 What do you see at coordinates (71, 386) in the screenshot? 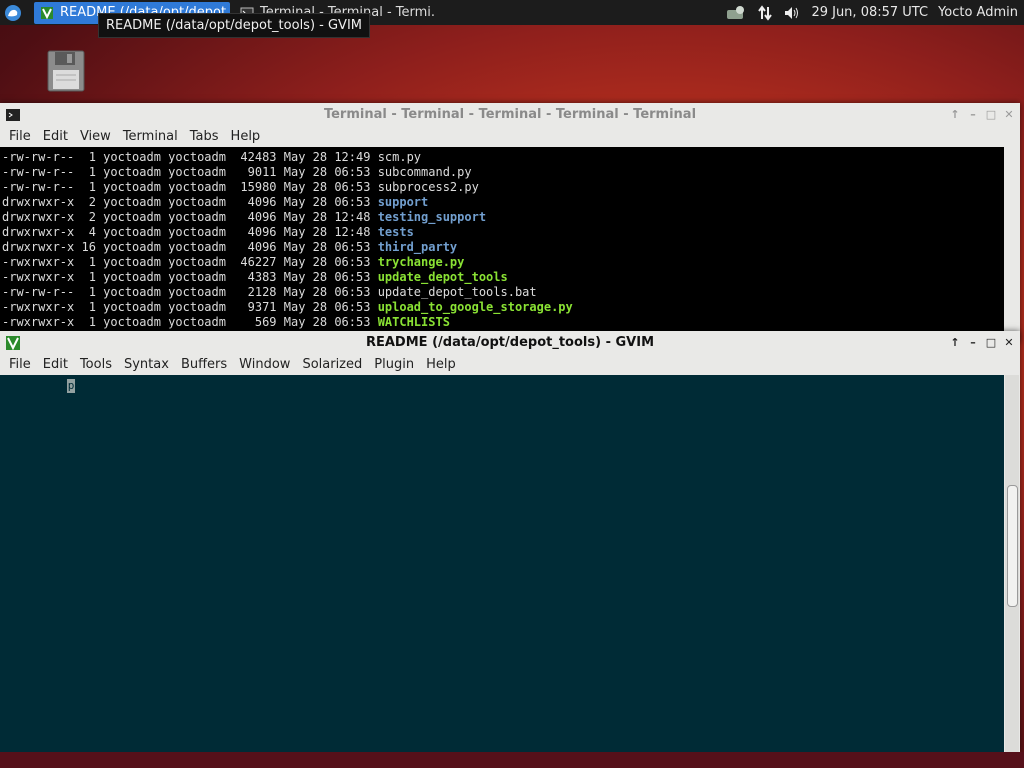
I see `text-cursor: p` at bounding box center [71, 386].